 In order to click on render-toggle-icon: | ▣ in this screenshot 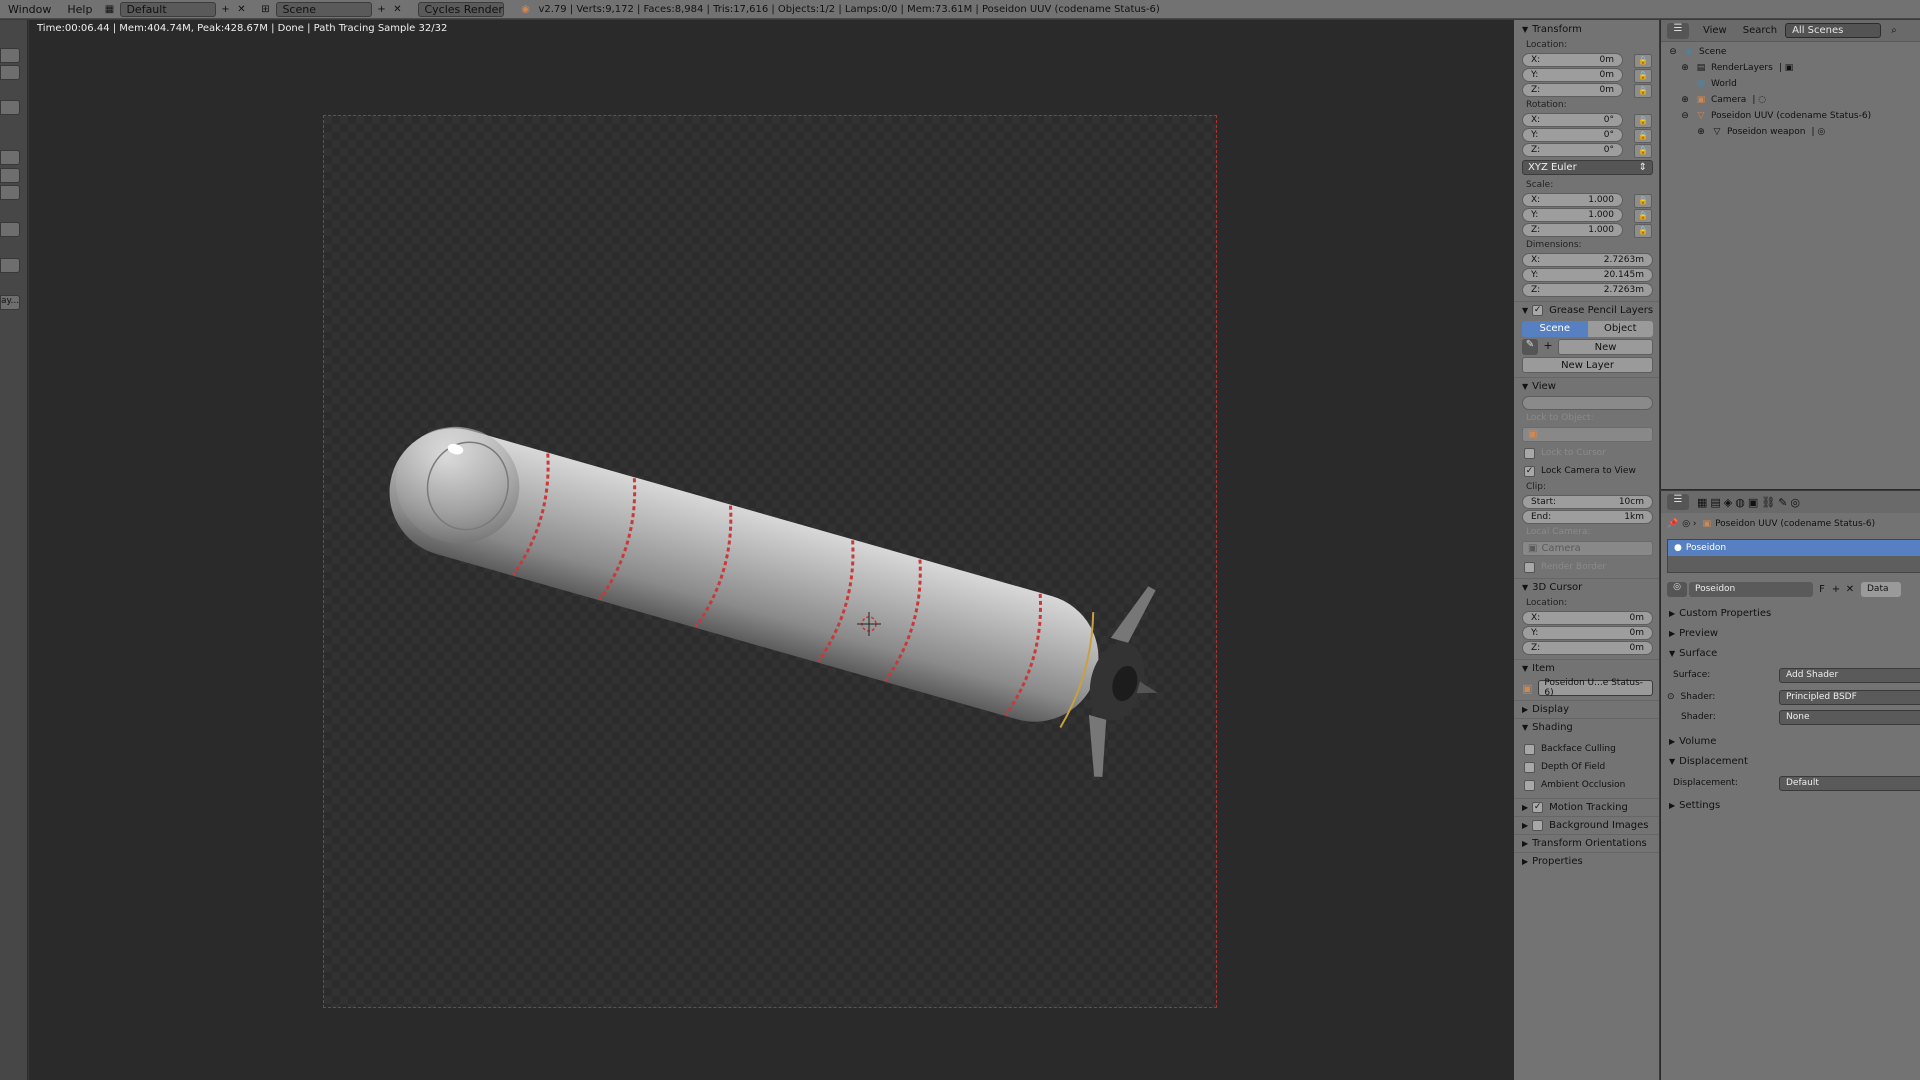, I will do `click(1786, 68)`.